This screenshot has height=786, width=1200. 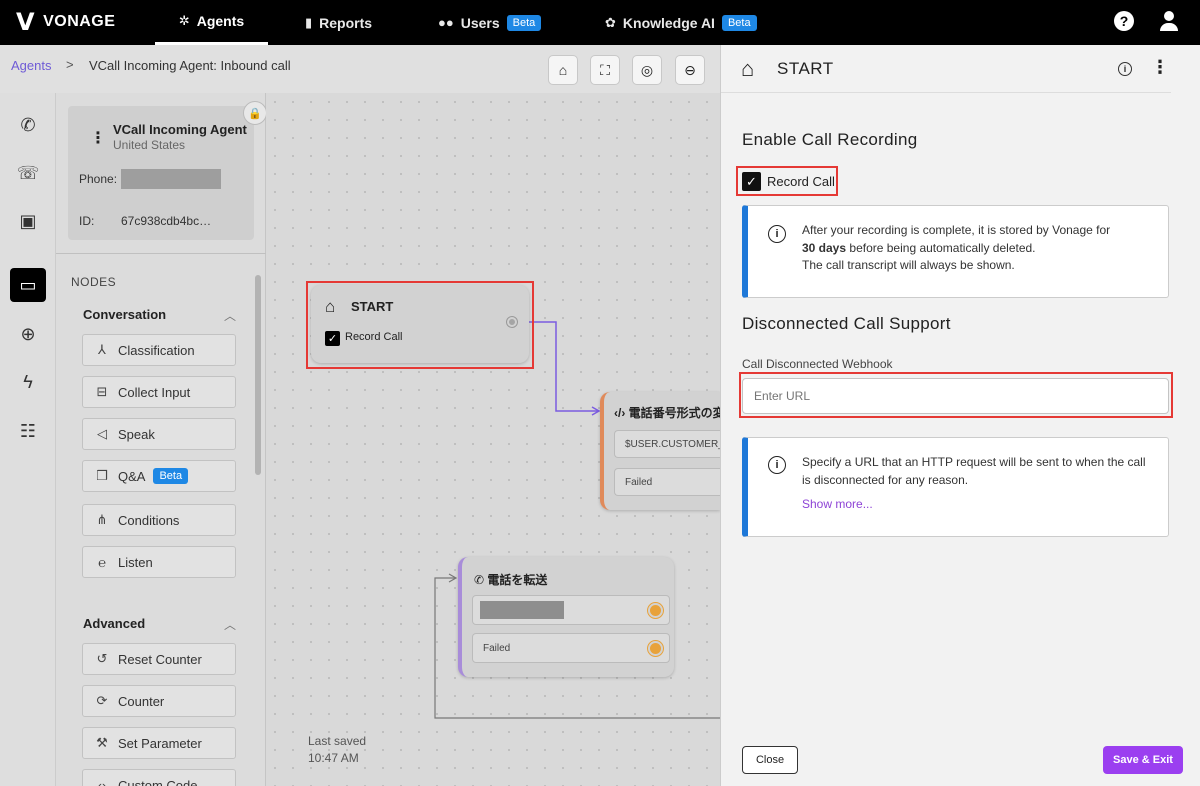 I want to click on last-saved-status: Last saved 10:47 AM, so click(x=337, y=750).